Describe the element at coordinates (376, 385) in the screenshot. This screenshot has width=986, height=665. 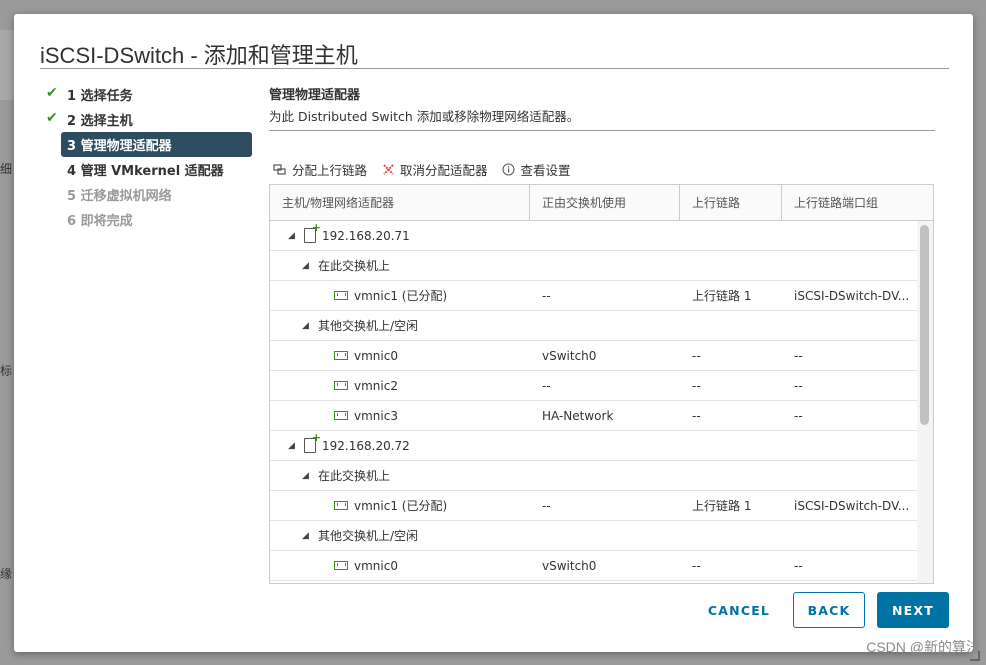
I see `row-label: vmnic2` at that location.